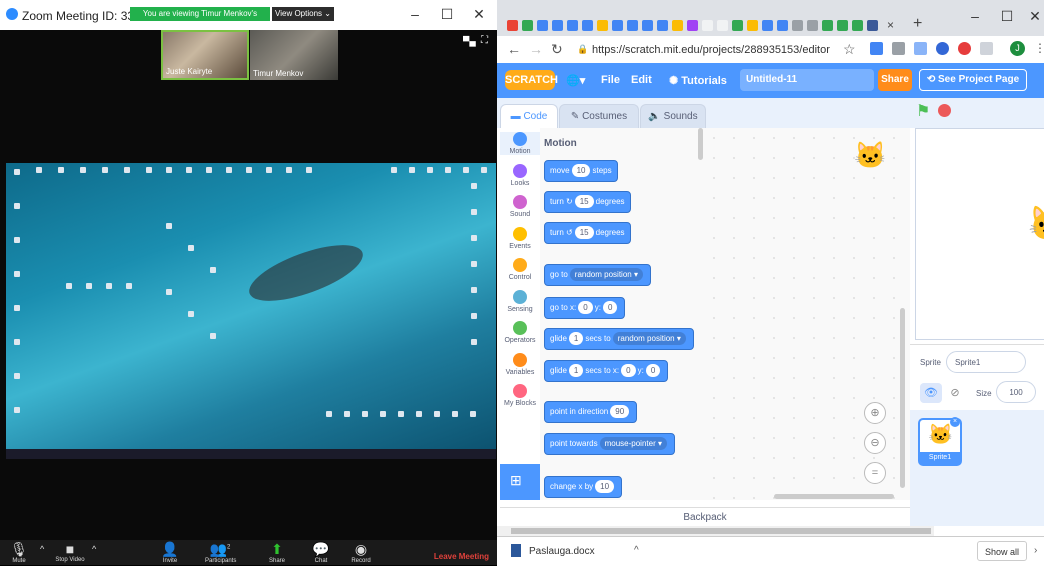  What do you see at coordinates (575, 80) in the screenshot?
I see `language-globe-icon: 🌐▾` at bounding box center [575, 80].